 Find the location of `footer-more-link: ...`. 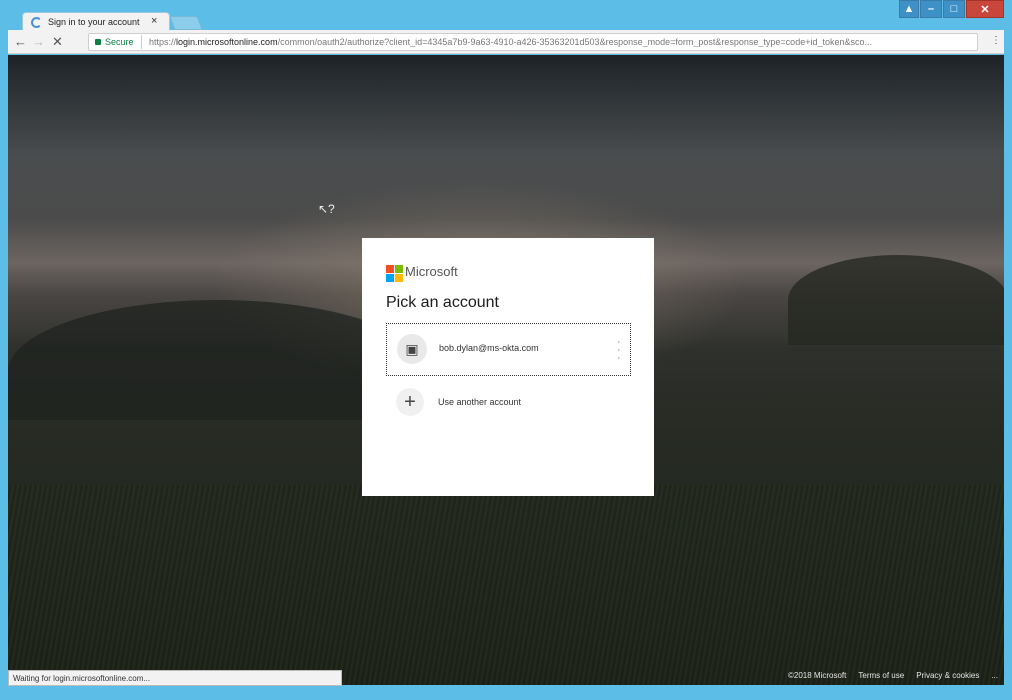

footer-more-link: ... is located at coordinates (994, 675).